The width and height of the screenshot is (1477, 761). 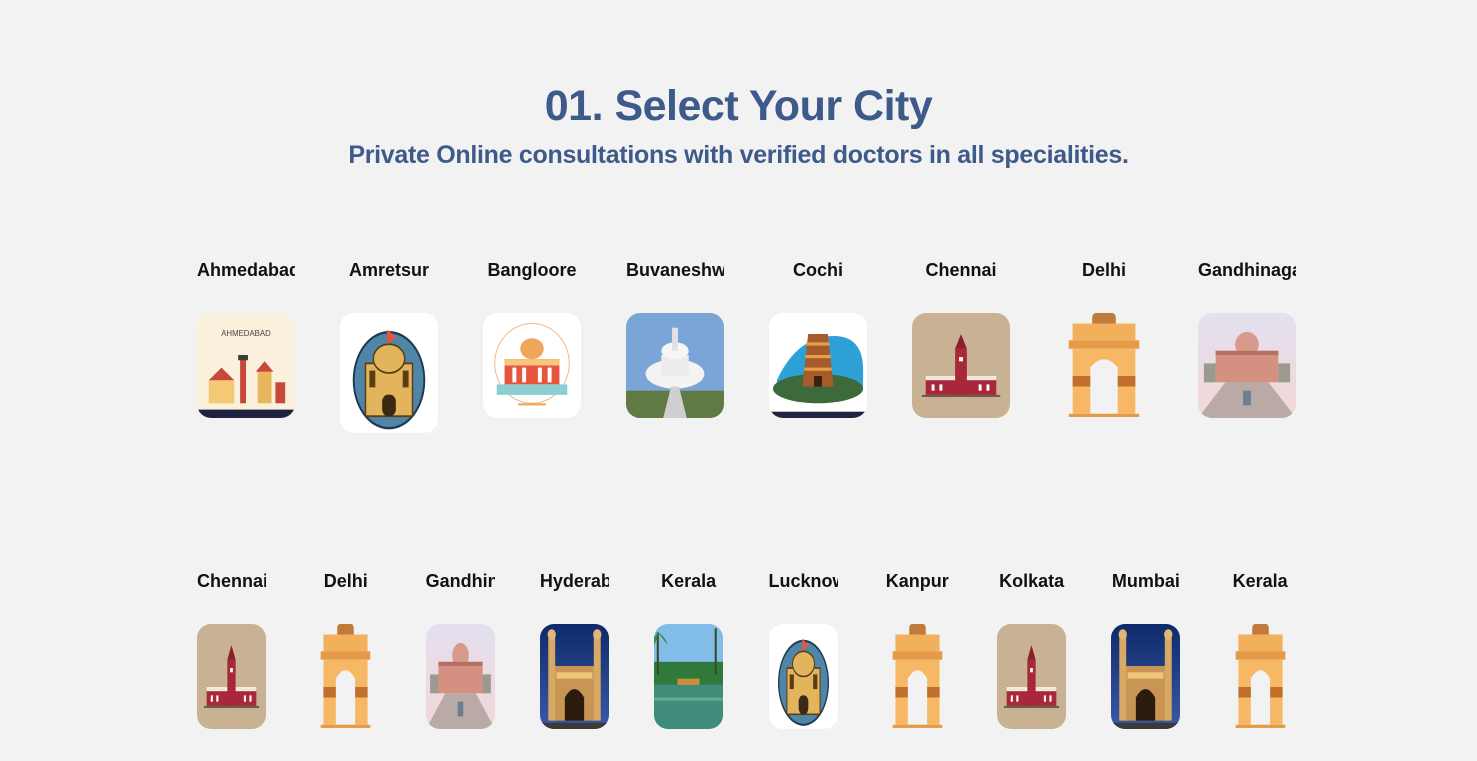 I want to click on page-title: 01. Select Your City, so click(x=738, y=106).